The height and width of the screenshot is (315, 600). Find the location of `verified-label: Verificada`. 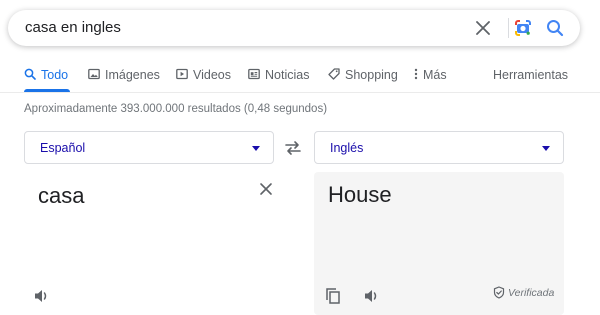

verified-label: Verificada is located at coordinates (531, 292).